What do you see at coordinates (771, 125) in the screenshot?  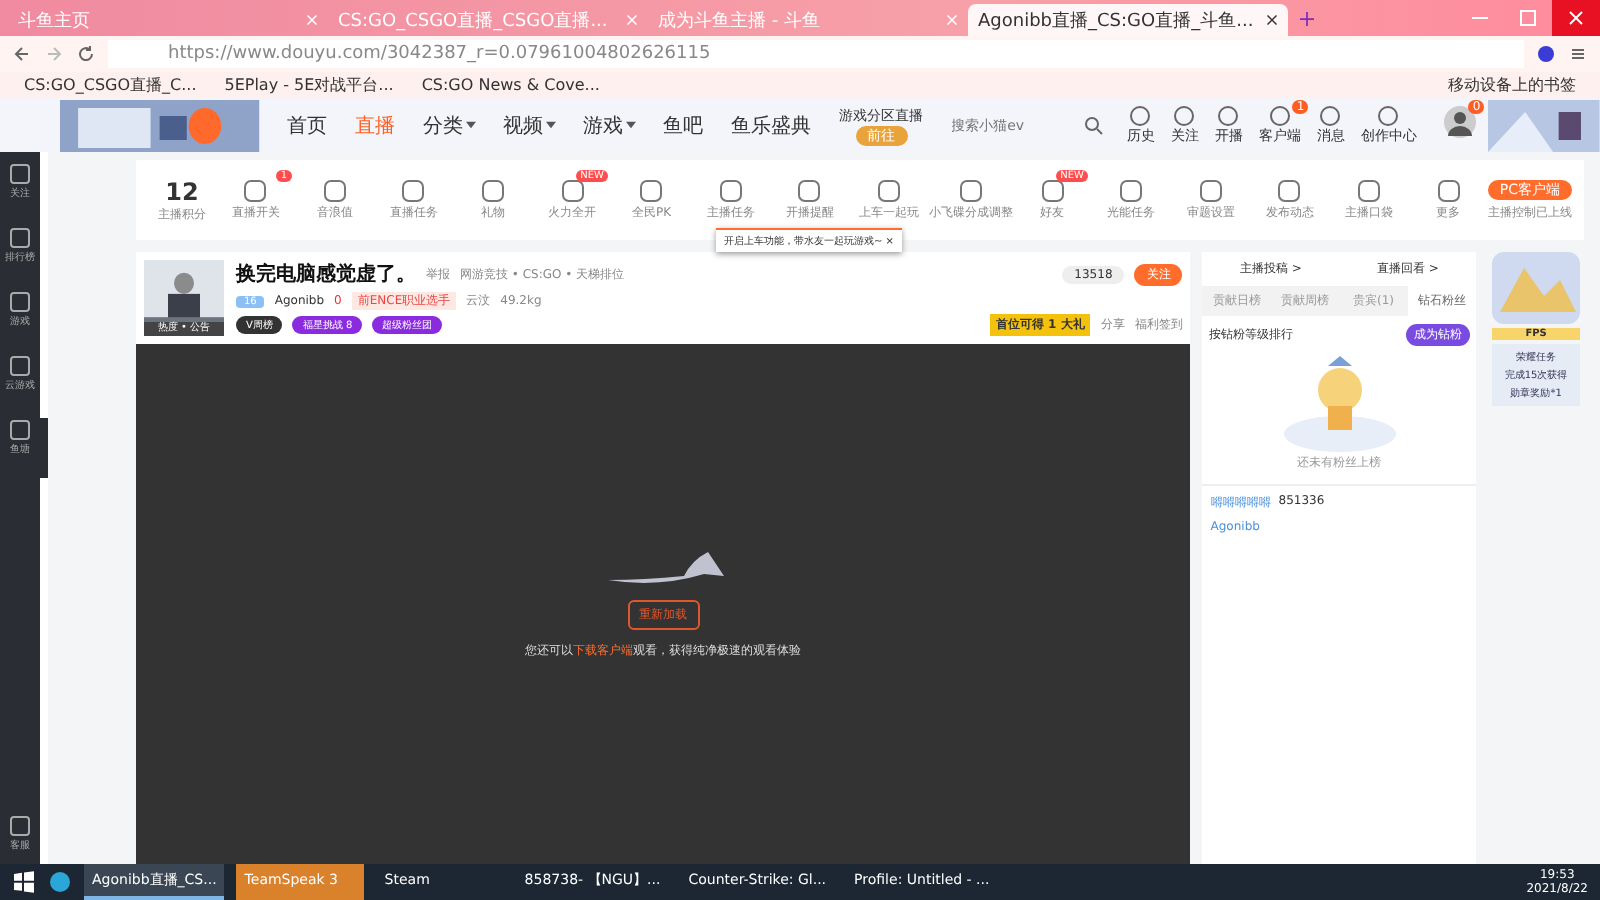 I see `nav-link: 鱼乐盛典` at bounding box center [771, 125].